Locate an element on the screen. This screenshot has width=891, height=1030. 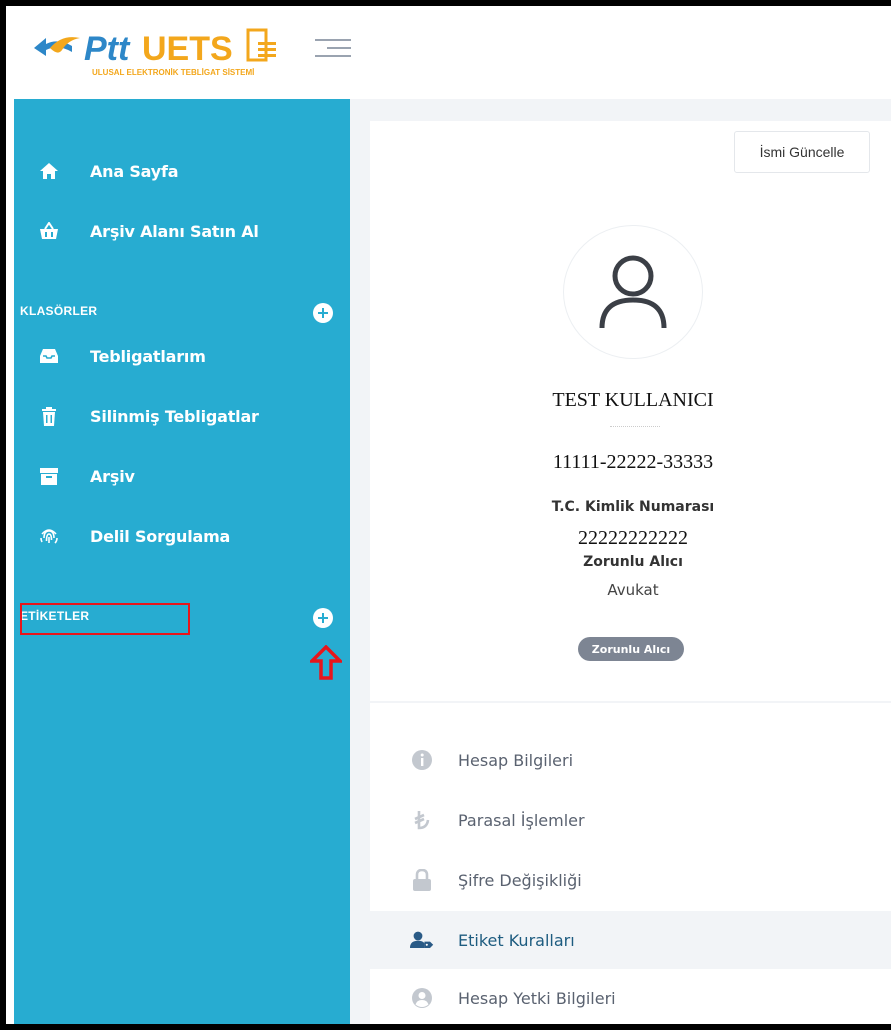
sidebar-item-evidence-query: Delil Sorgulama is located at coordinates (182, 536).